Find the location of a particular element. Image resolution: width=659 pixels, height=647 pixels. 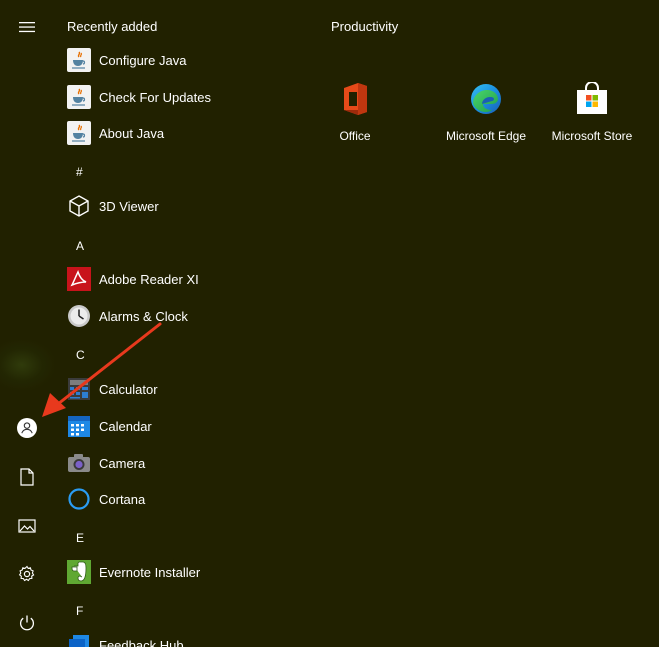

user-account-button is located at coordinates (27, 428).